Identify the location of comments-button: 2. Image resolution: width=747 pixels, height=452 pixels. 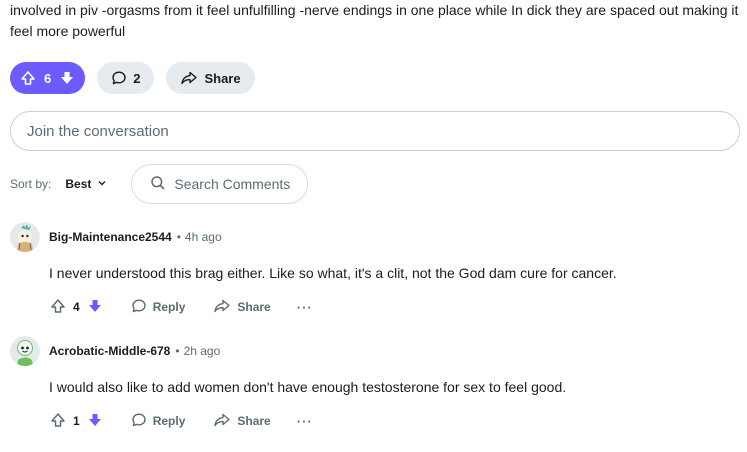
(126, 78).